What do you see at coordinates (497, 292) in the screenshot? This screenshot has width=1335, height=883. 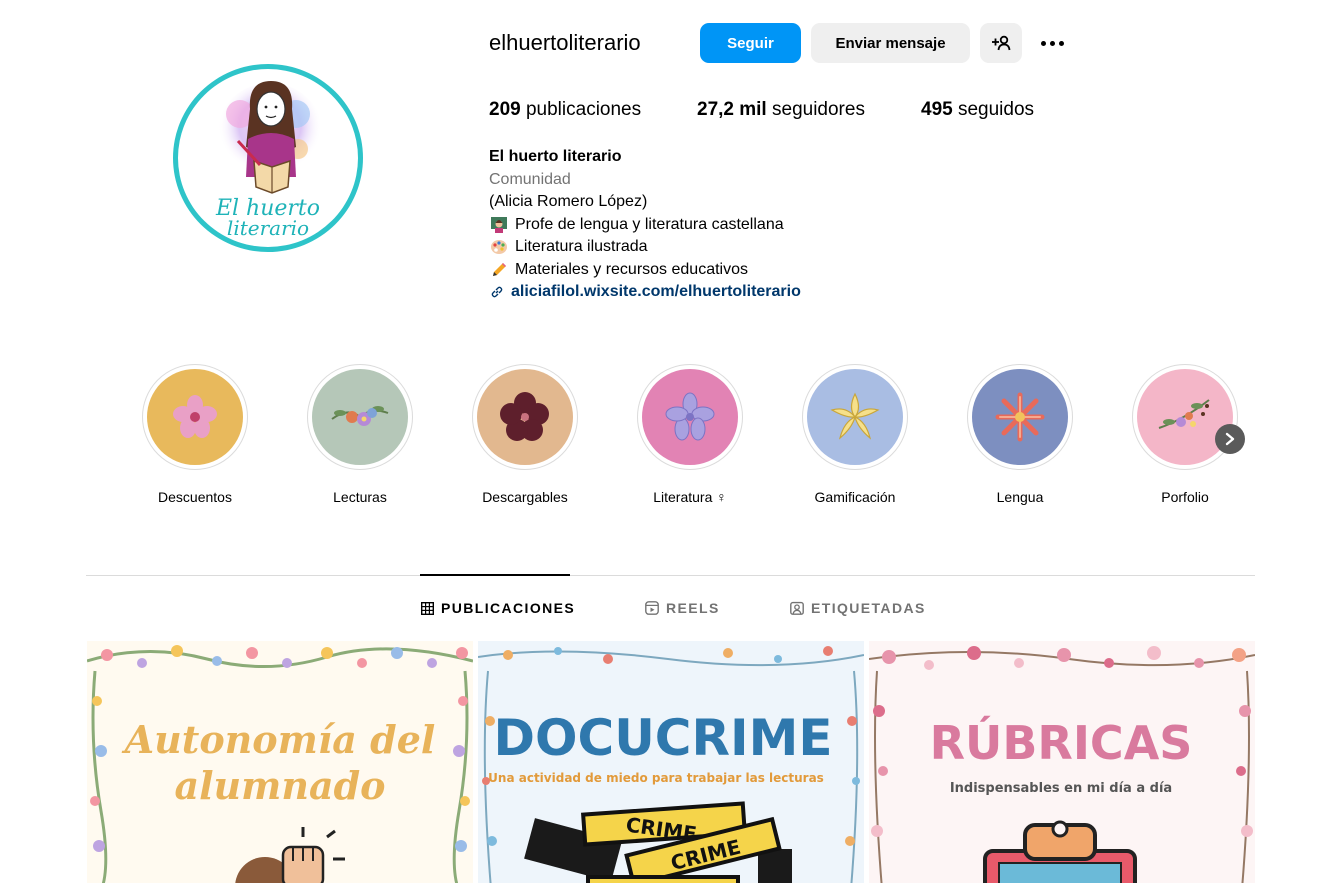 I see `link-icon` at bounding box center [497, 292].